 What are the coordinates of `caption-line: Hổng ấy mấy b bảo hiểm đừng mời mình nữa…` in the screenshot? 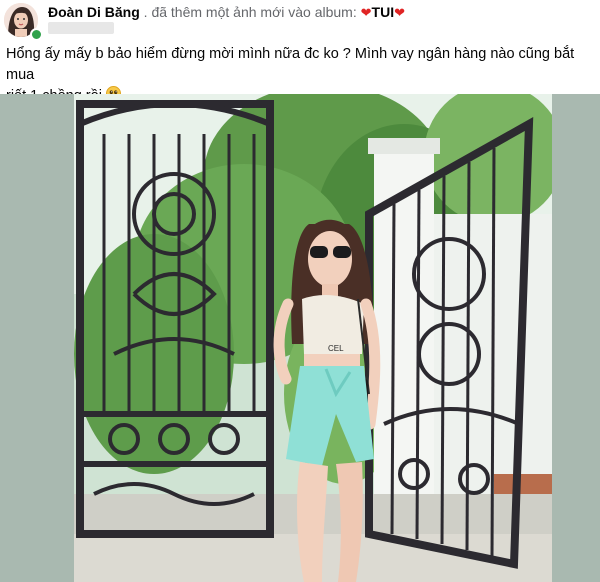 It's located at (290, 64).